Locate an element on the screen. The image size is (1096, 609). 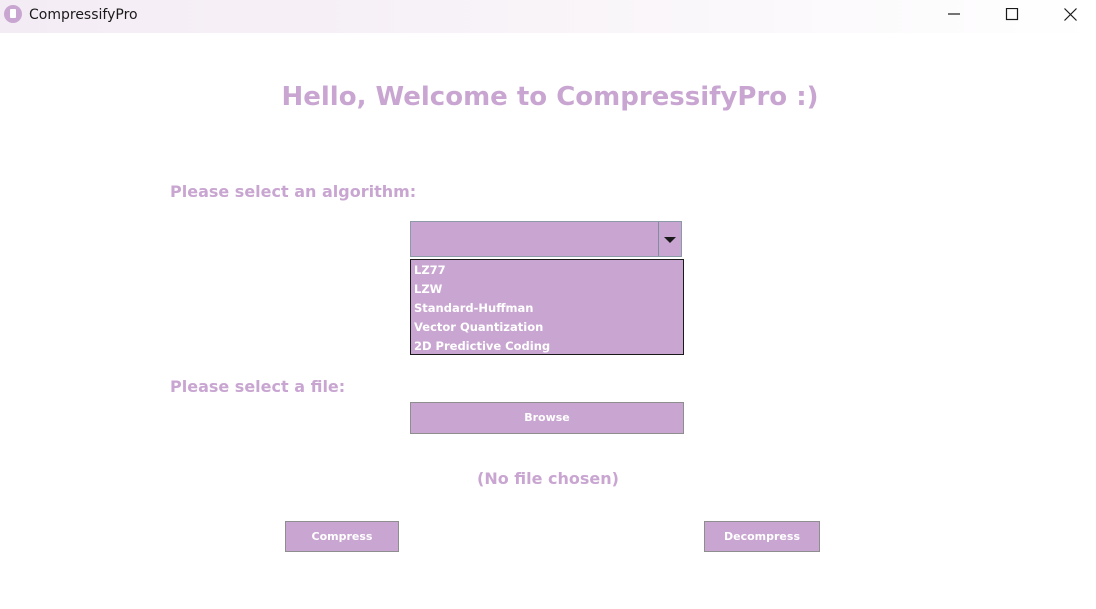
close-icon is located at coordinates (1070, 14).